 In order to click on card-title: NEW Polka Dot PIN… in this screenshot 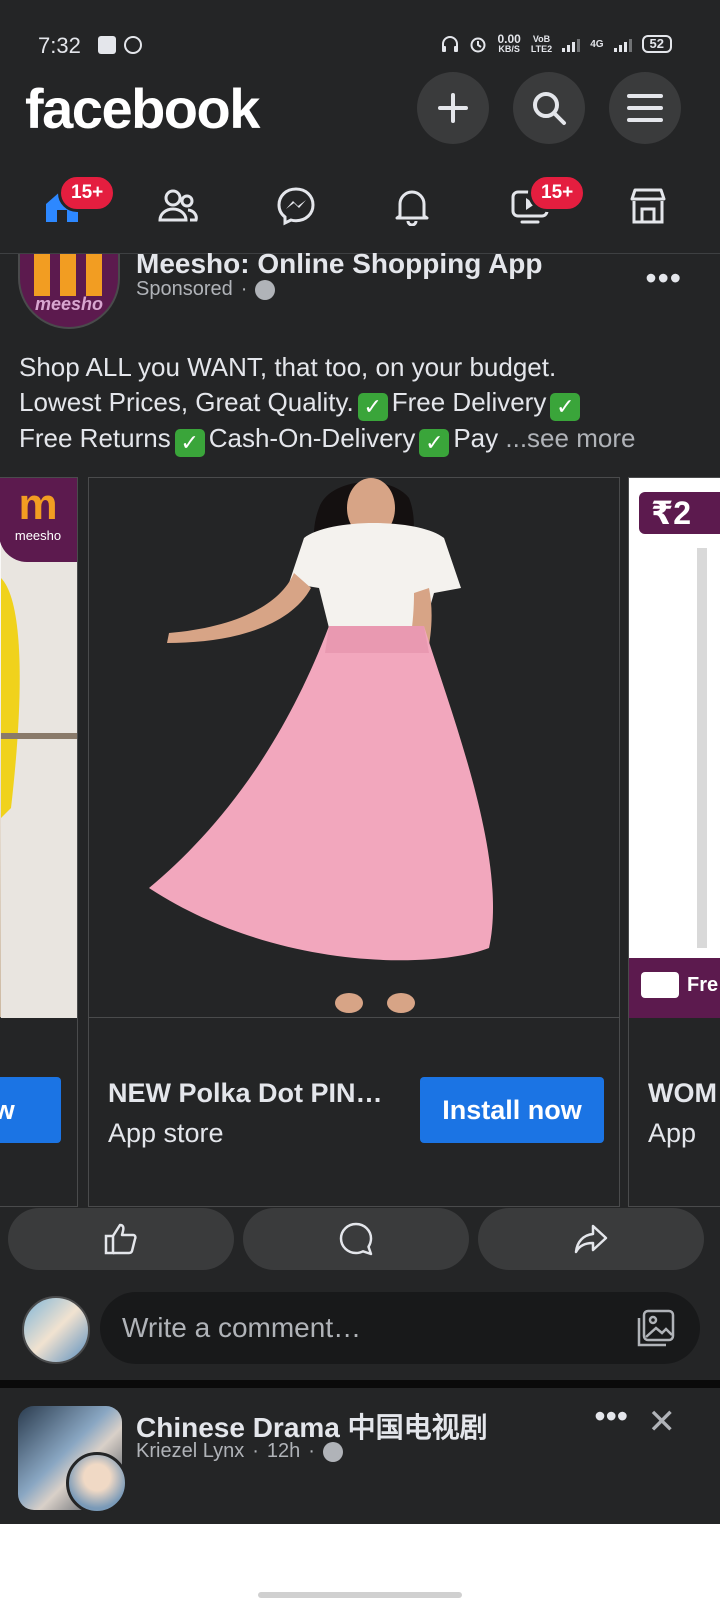, I will do `click(248, 1093)`.